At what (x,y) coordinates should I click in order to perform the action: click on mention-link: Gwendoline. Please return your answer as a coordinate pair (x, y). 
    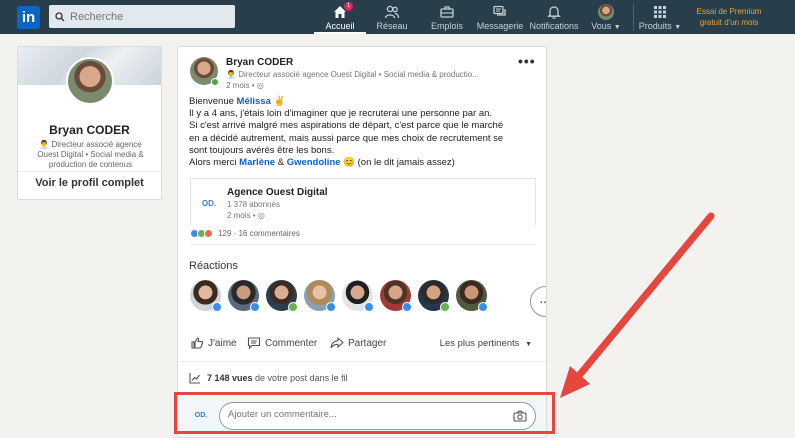
    Looking at the image, I should click on (314, 162).